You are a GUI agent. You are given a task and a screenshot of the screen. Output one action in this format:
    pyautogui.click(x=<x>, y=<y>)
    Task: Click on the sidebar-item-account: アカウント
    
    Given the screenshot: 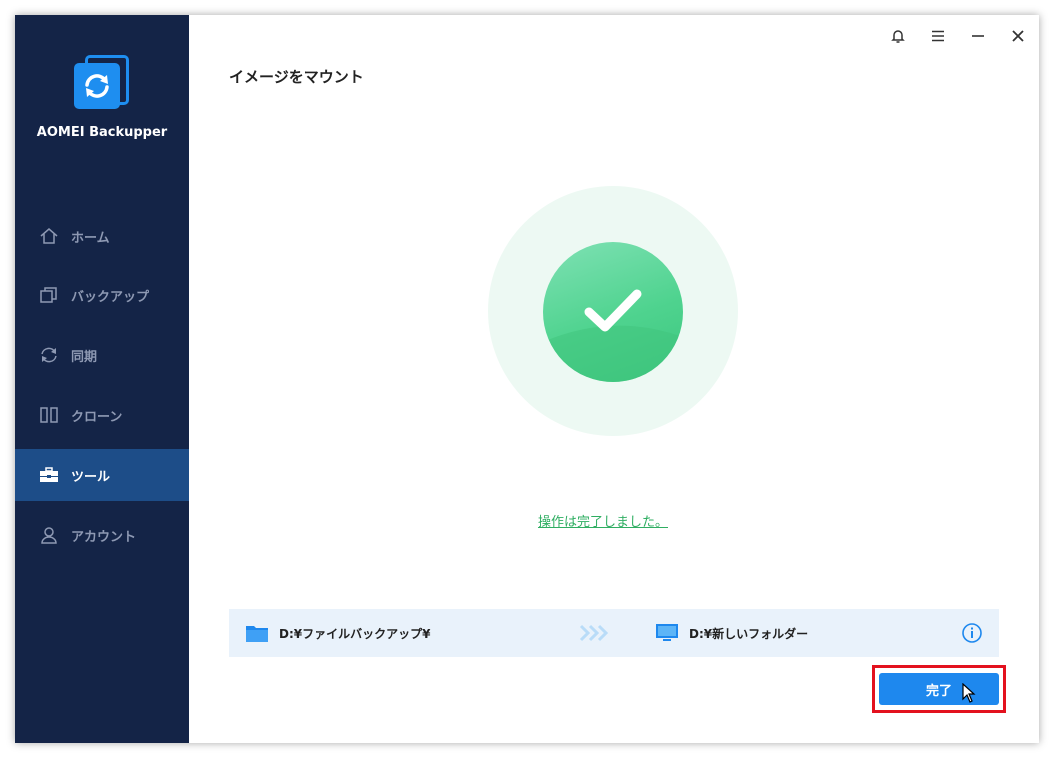 What is the action you would take?
    pyautogui.click(x=102, y=535)
    